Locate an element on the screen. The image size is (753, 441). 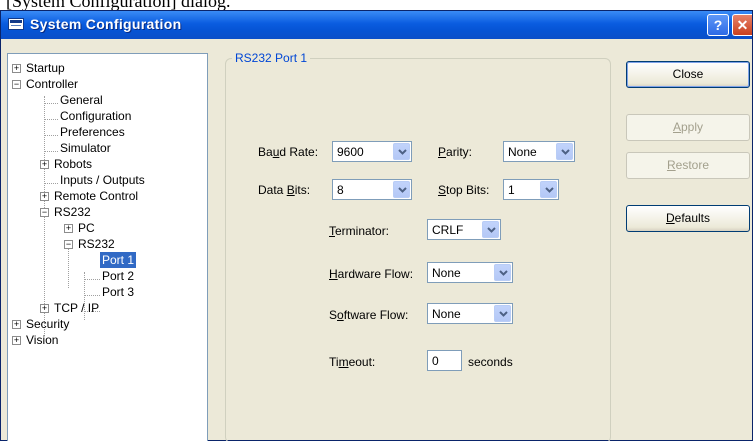
parity-select: None is located at coordinates (539, 151).